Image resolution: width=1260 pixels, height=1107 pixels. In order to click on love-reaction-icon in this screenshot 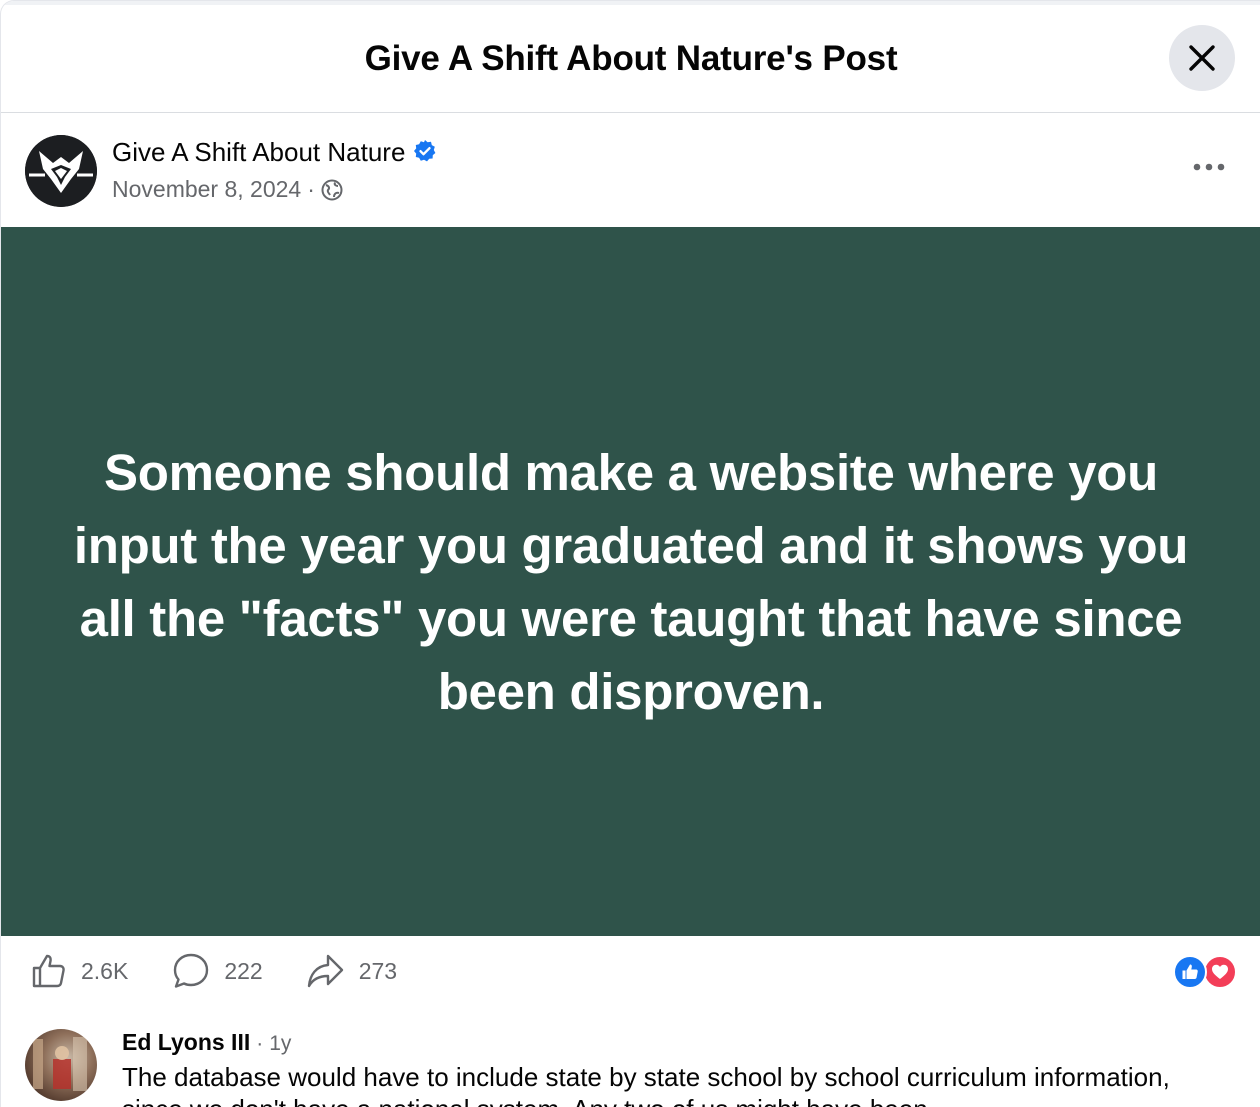, I will do `click(1220, 972)`.